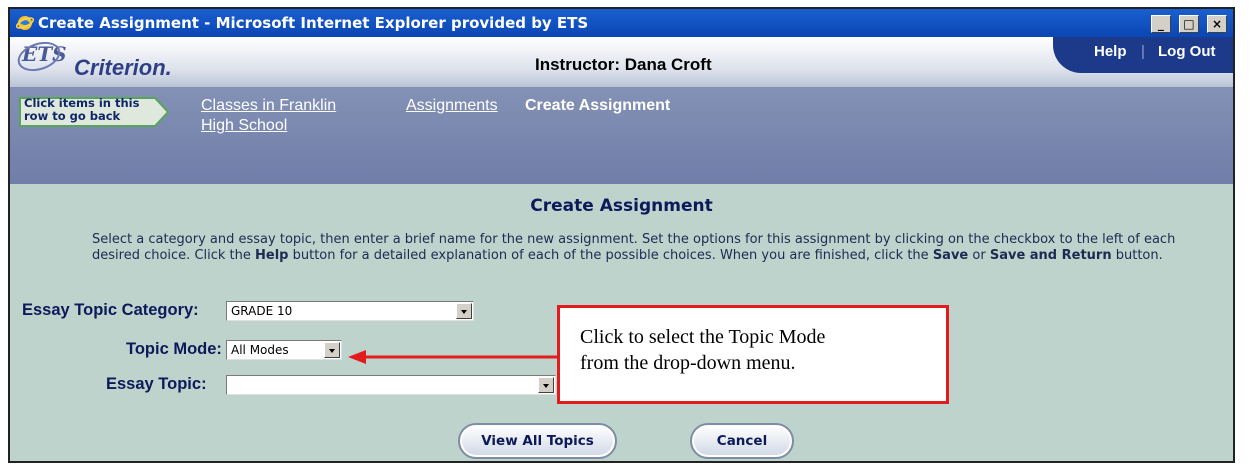  Describe the element at coordinates (537, 441) in the screenshot. I see `view-all-topics-button: View All Topics` at that location.